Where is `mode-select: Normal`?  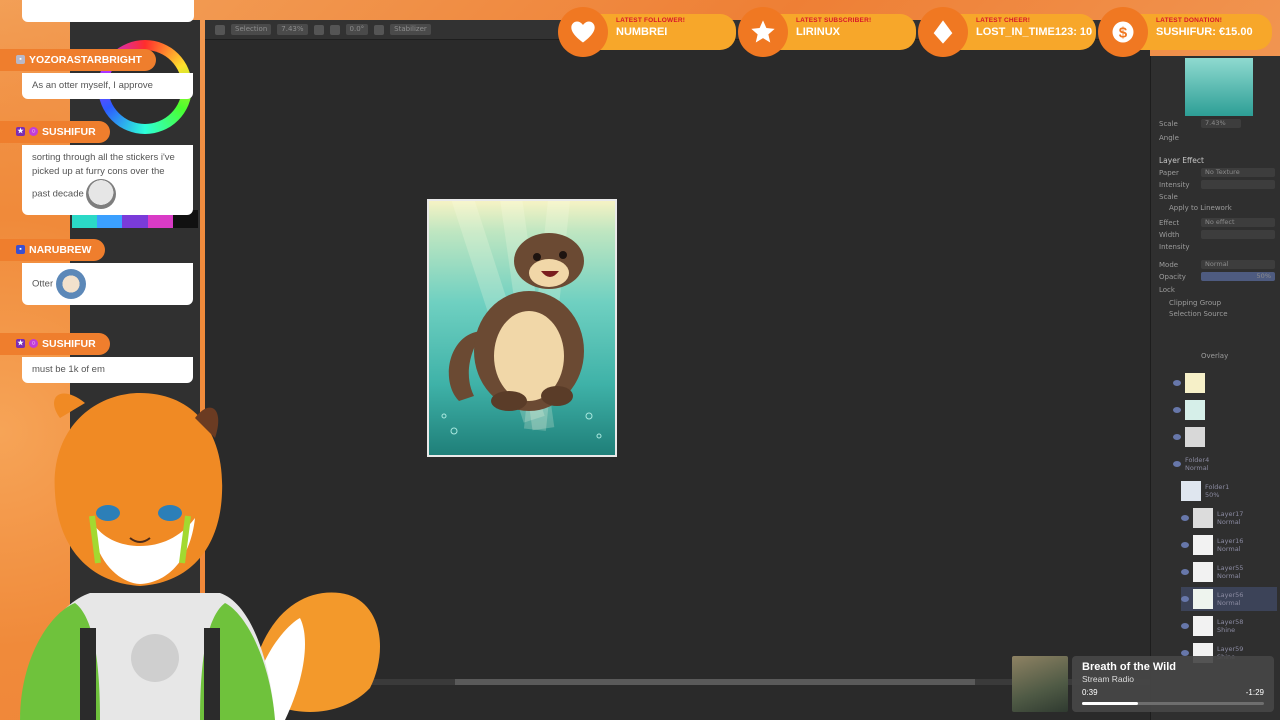 mode-select: Normal is located at coordinates (1238, 264).